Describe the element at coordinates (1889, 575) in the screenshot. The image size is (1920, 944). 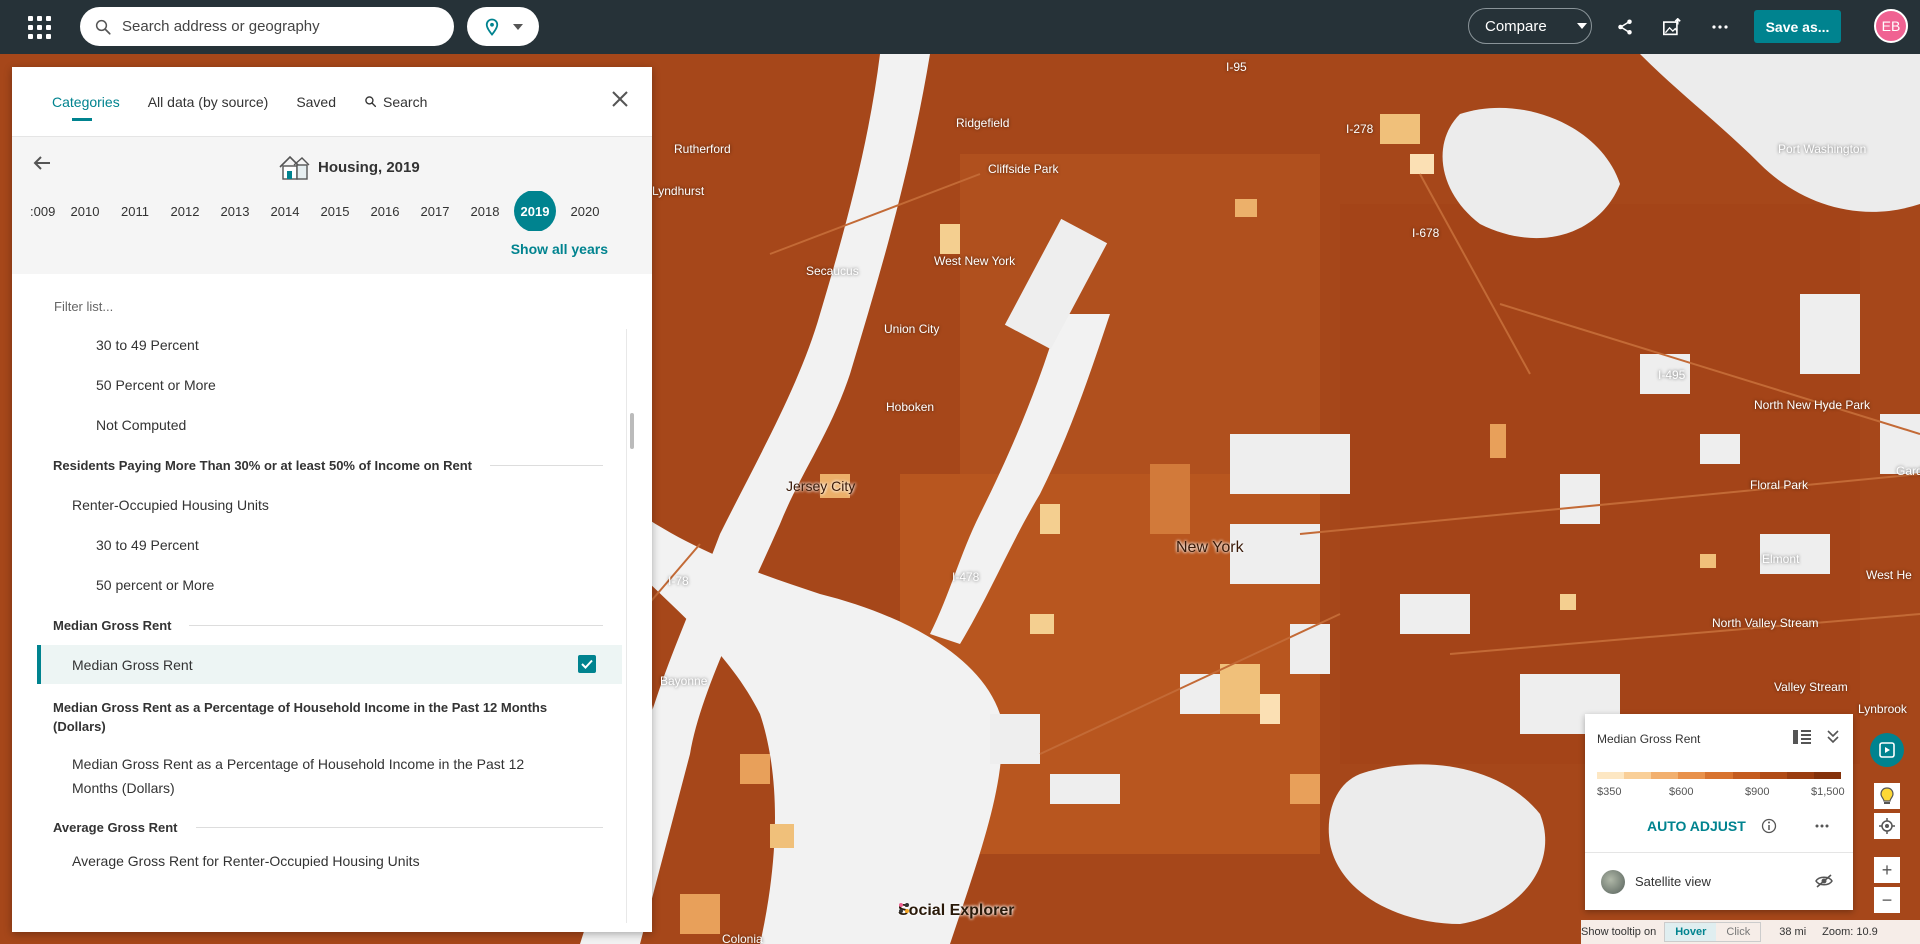
I see `map-label-west-he: West He` at that location.